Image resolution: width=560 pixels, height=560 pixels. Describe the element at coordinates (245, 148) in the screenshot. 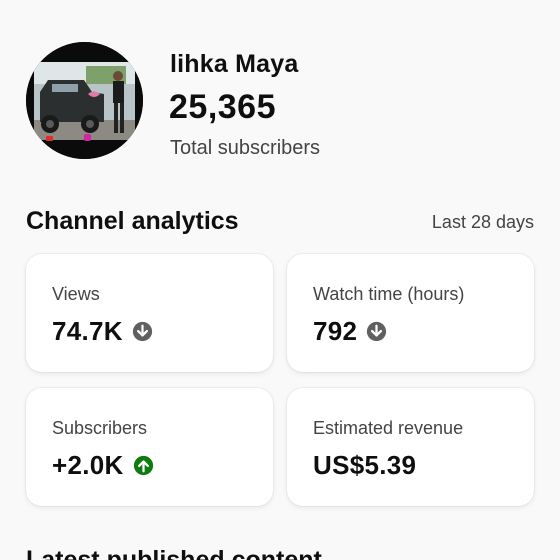

I see `subscriber-label: Total subscribers` at that location.